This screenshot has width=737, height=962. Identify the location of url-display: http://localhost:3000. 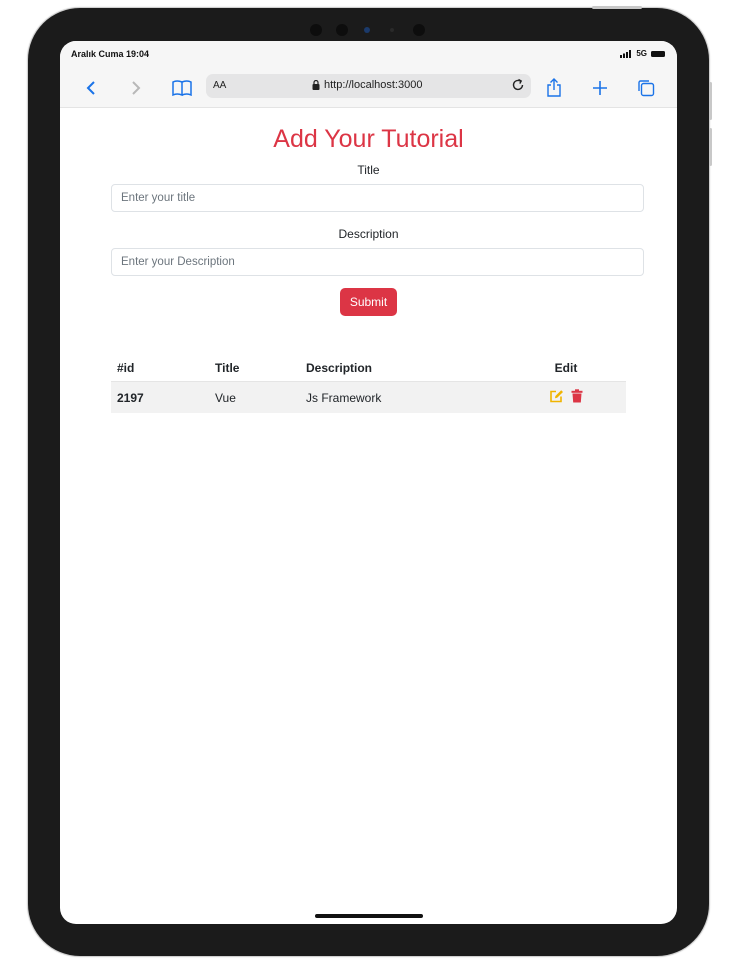
(367, 85).